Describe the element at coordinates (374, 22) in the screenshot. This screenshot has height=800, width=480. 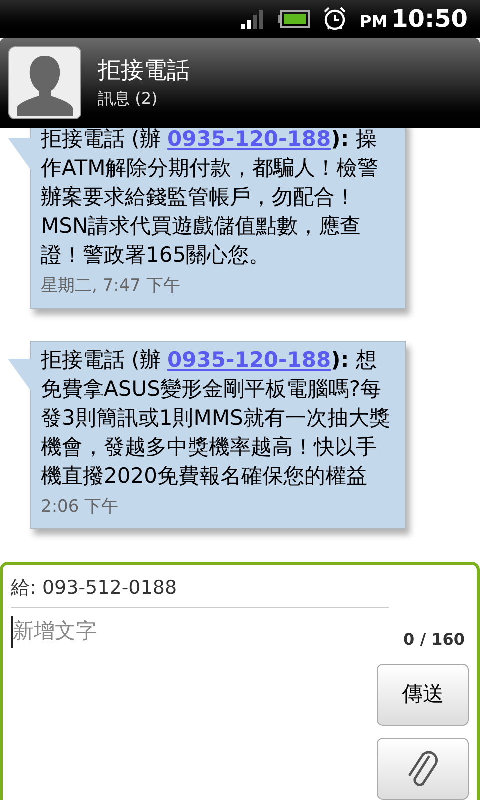
I see `clock-ampm: PM` at that location.